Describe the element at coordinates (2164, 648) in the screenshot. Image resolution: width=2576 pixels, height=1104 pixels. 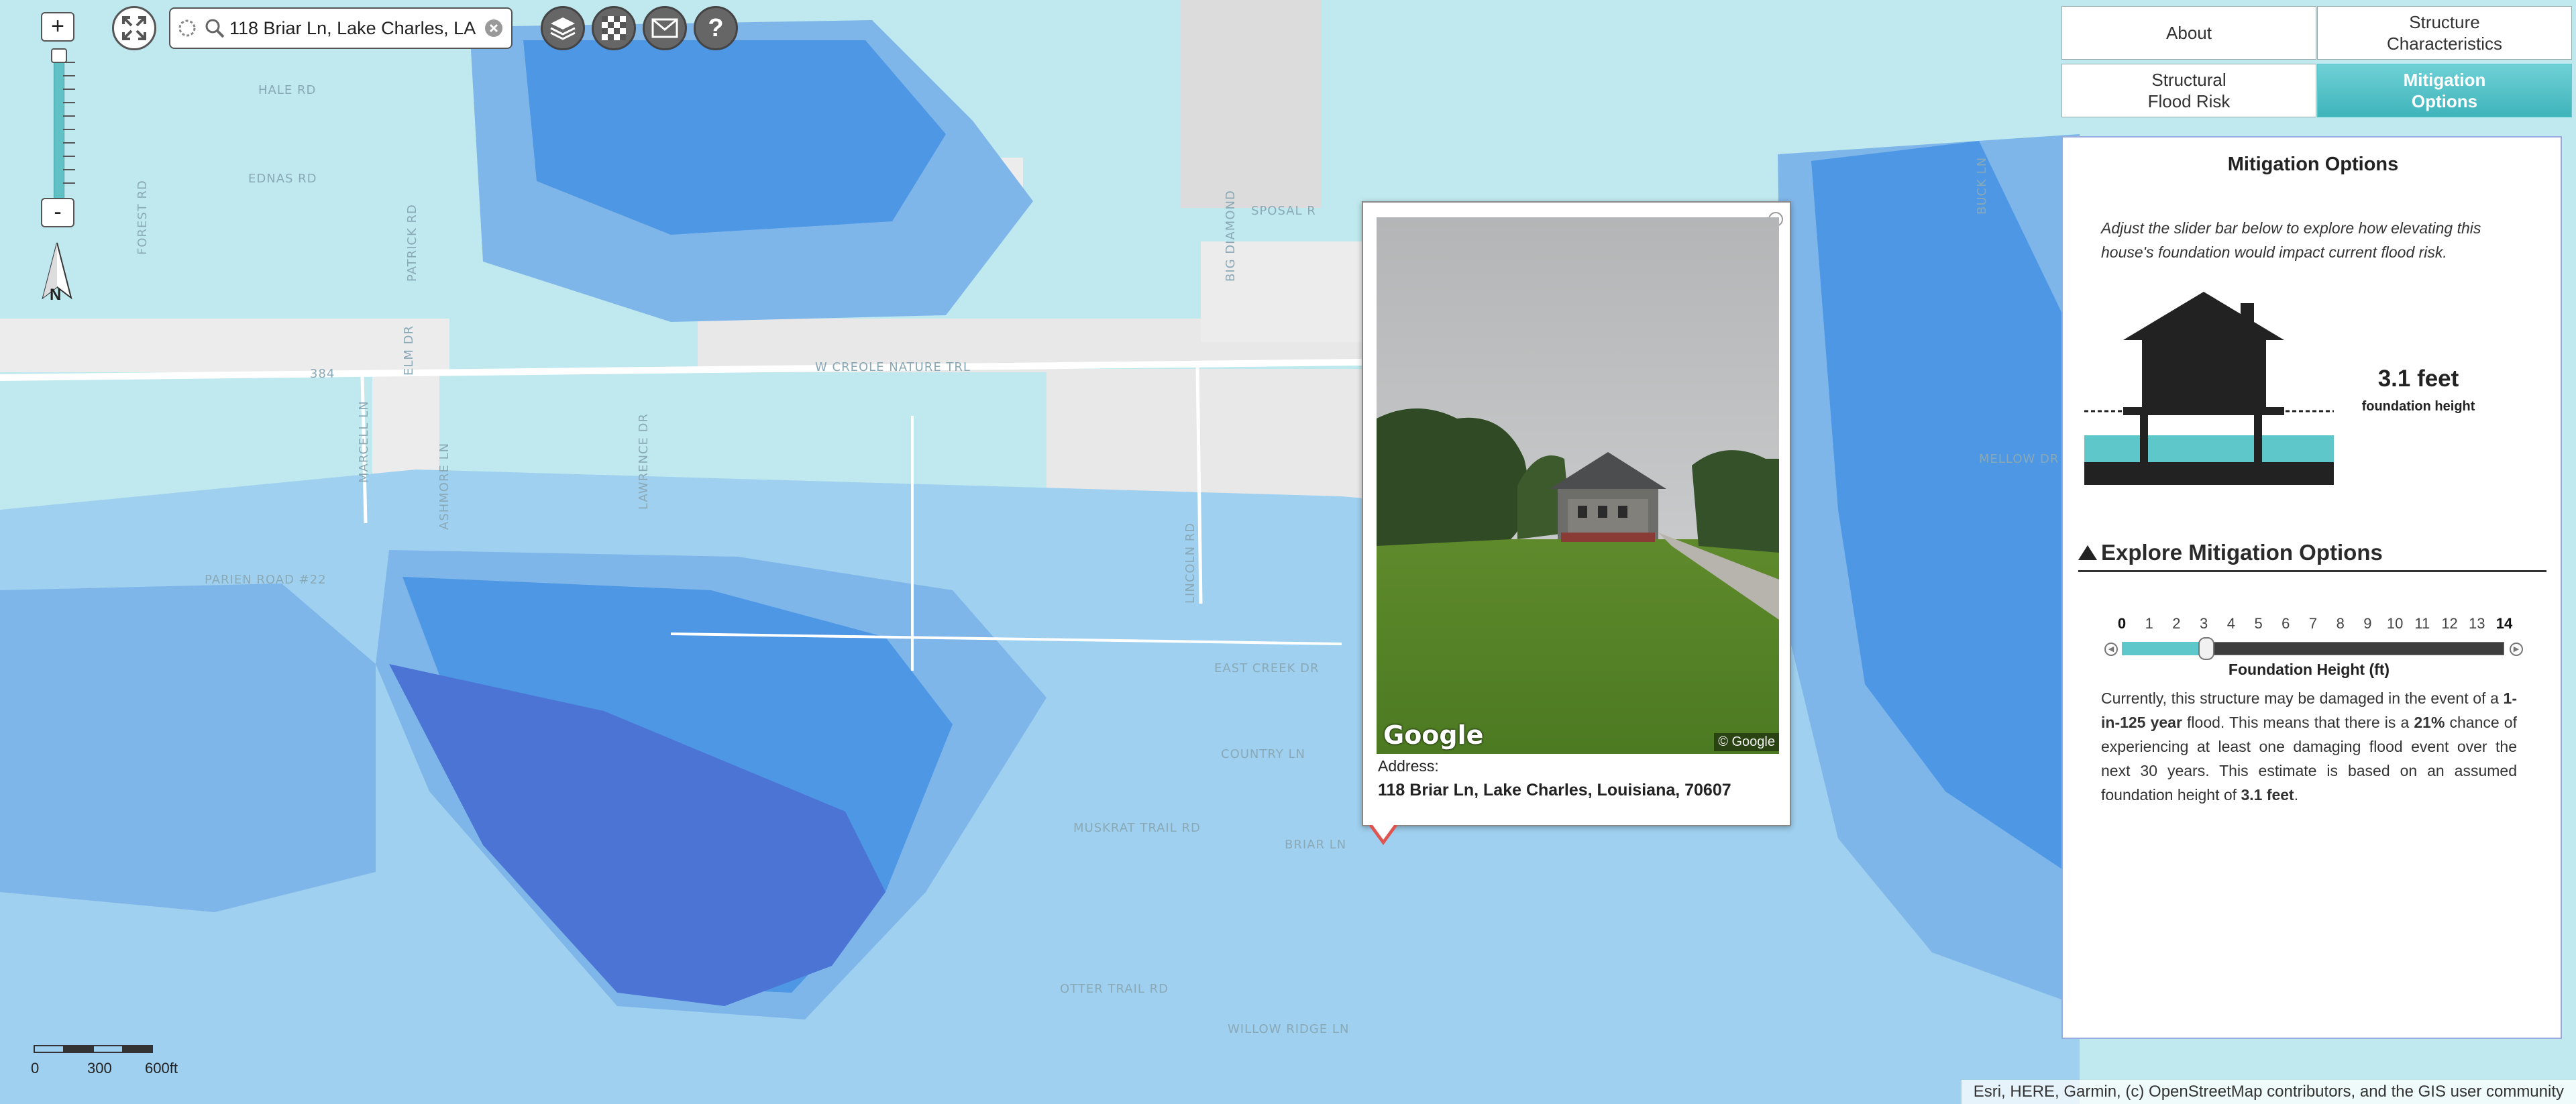
I see `slider-fill` at that location.